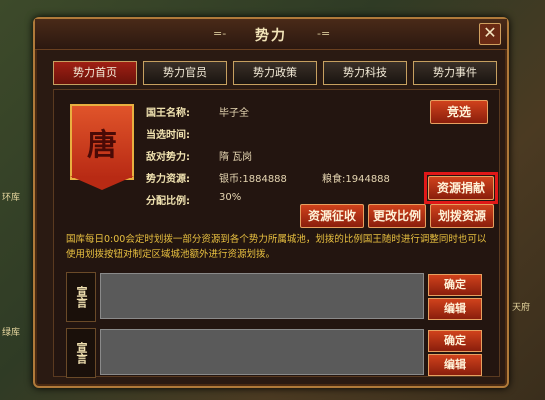  What do you see at coordinates (102, 183) in the screenshot?
I see `banner-tail` at bounding box center [102, 183].